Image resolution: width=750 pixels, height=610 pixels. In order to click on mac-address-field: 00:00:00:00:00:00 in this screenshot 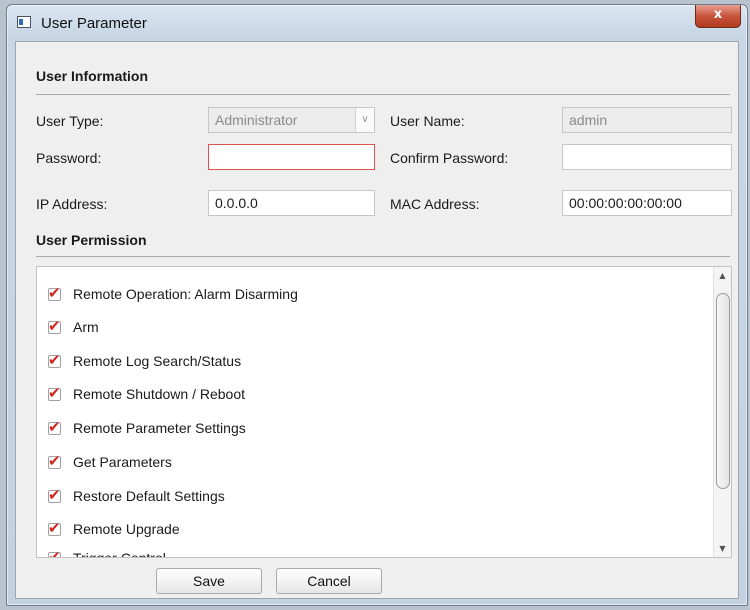, I will do `click(647, 203)`.